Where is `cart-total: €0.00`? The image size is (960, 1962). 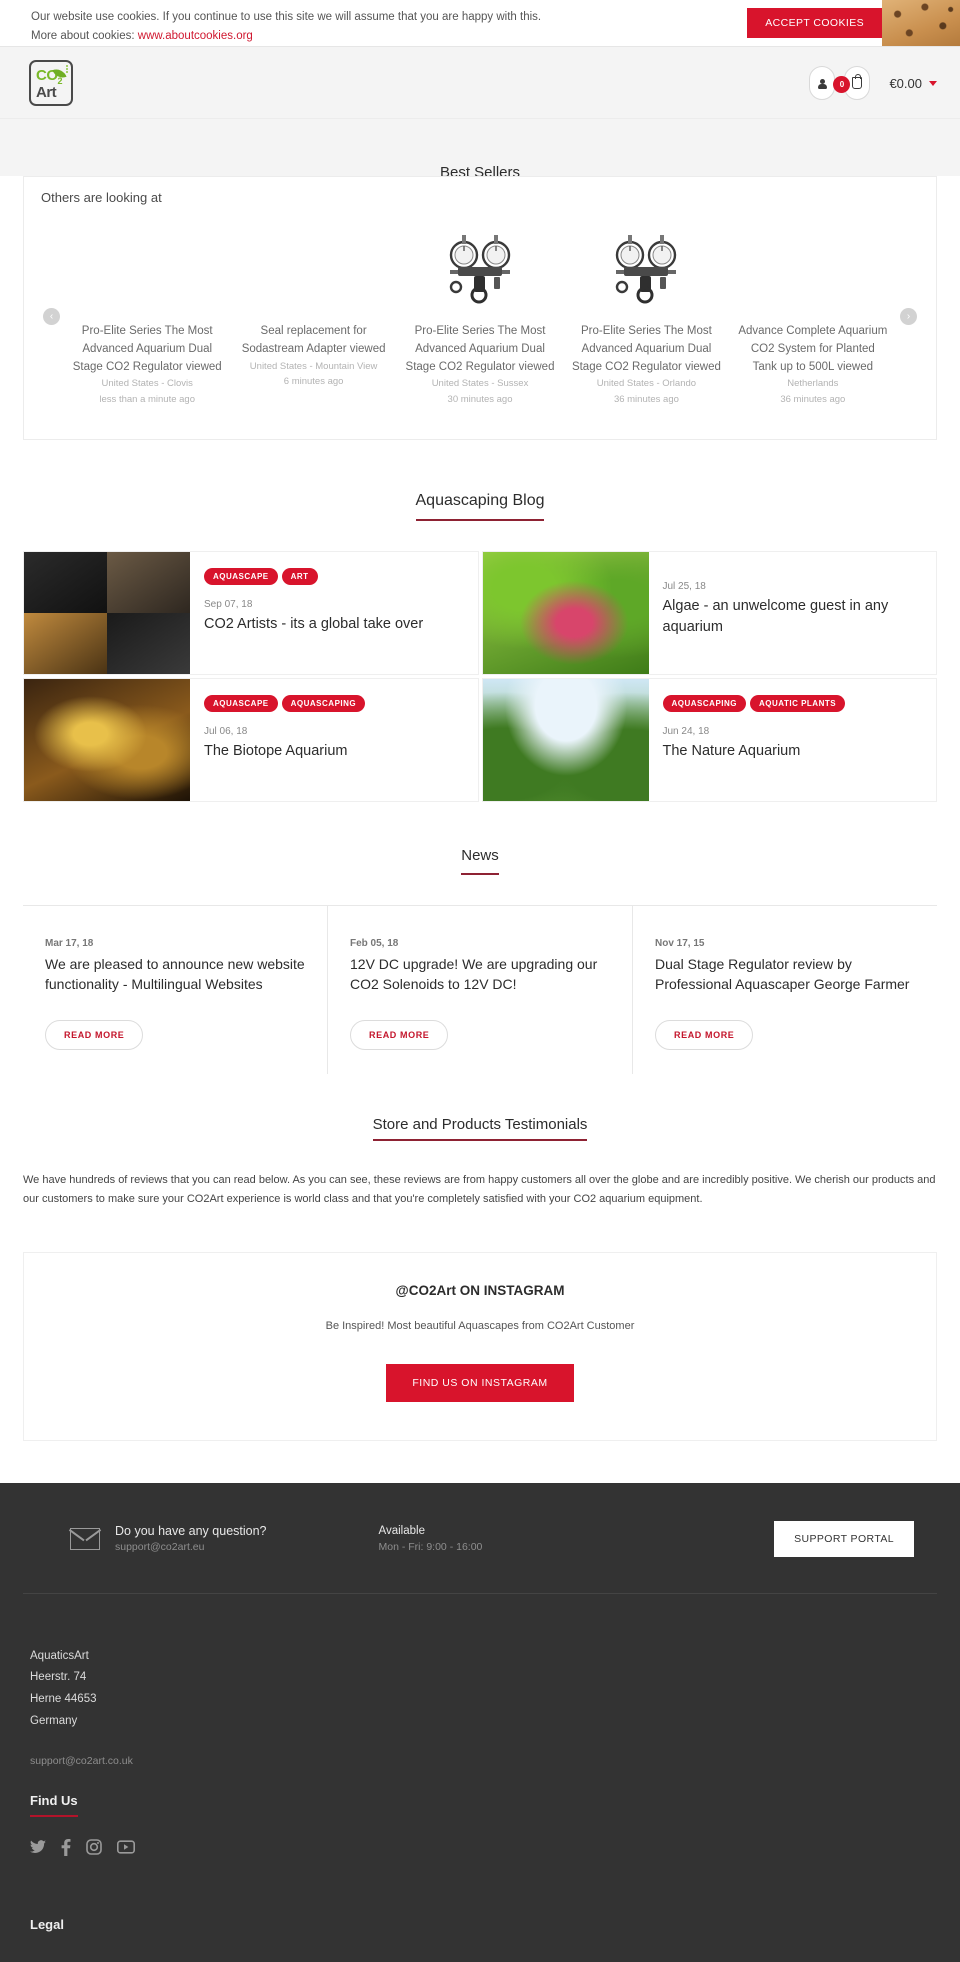 cart-total: €0.00 is located at coordinates (913, 83).